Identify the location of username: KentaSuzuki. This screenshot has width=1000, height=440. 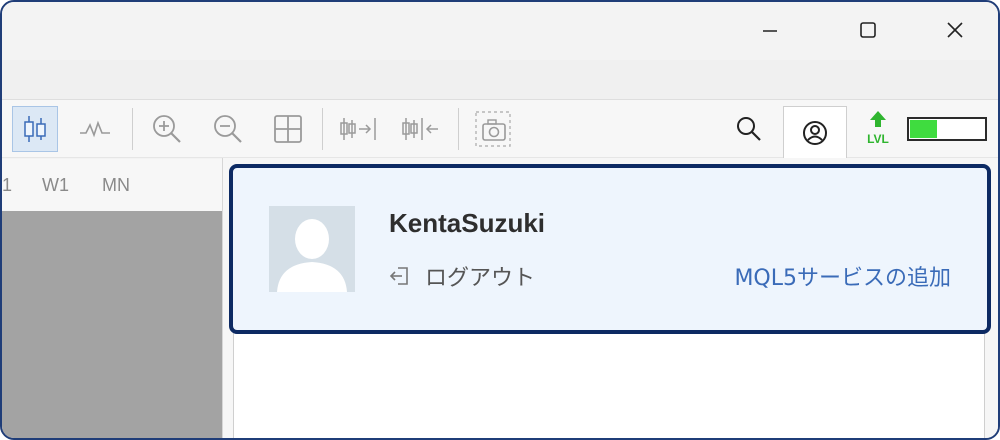
(467, 223).